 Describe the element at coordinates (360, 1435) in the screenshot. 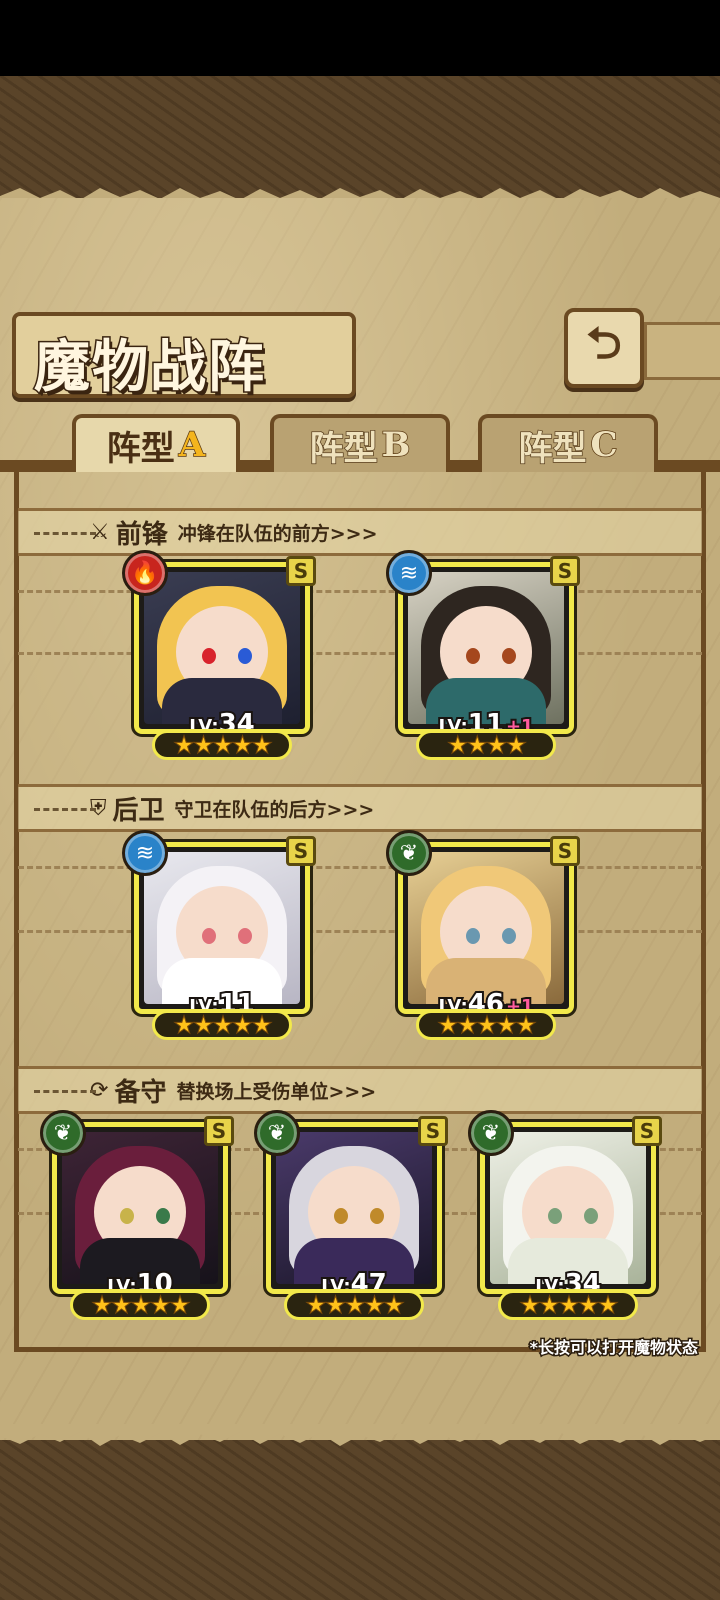

I see `torn-edge-bottom` at that location.